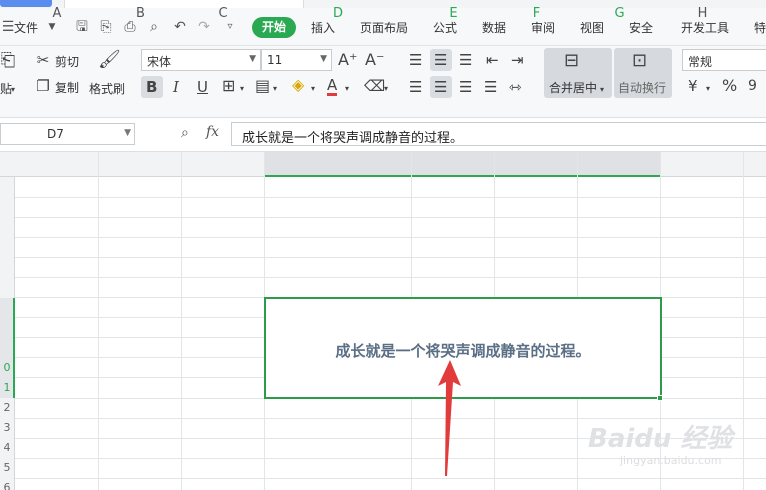 This screenshot has width=766, height=490. I want to click on comma-style-button: 9, so click(752, 86).